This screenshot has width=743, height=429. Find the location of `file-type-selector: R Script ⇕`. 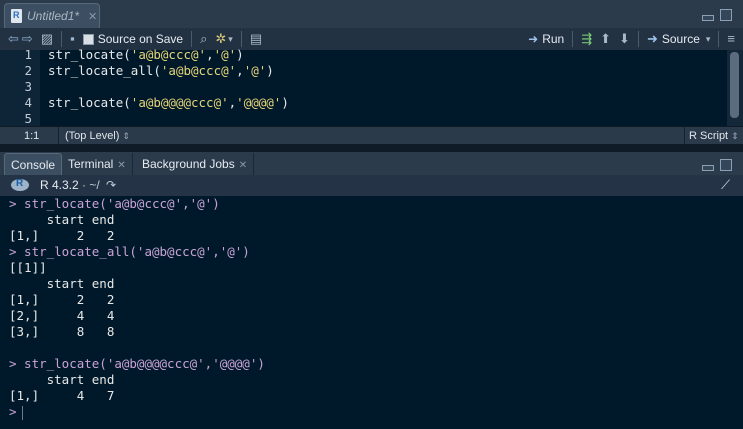

file-type-selector: R Script ⇕ is located at coordinates (714, 136).